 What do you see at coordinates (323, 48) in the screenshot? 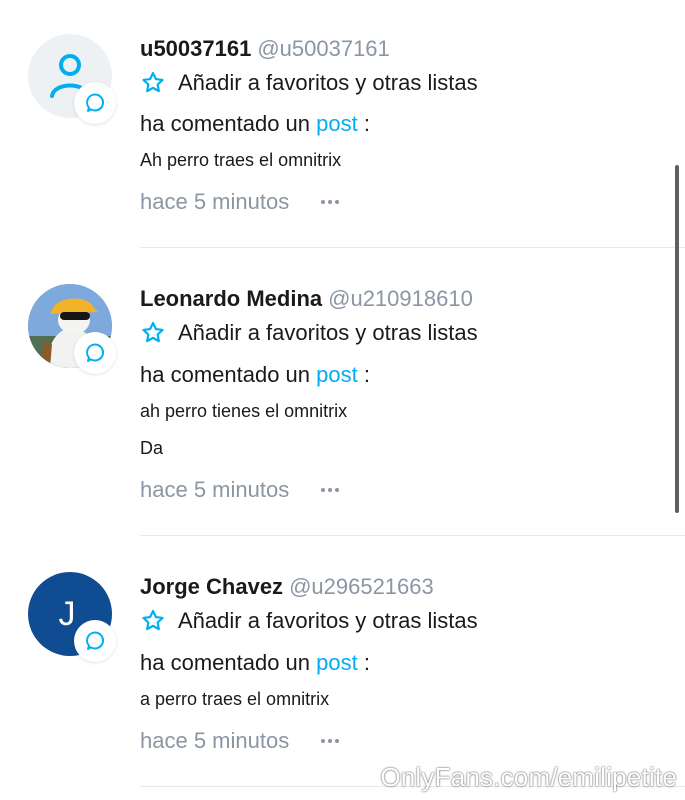
I see `user-handle: @u50037161` at bounding box center [323, 48].